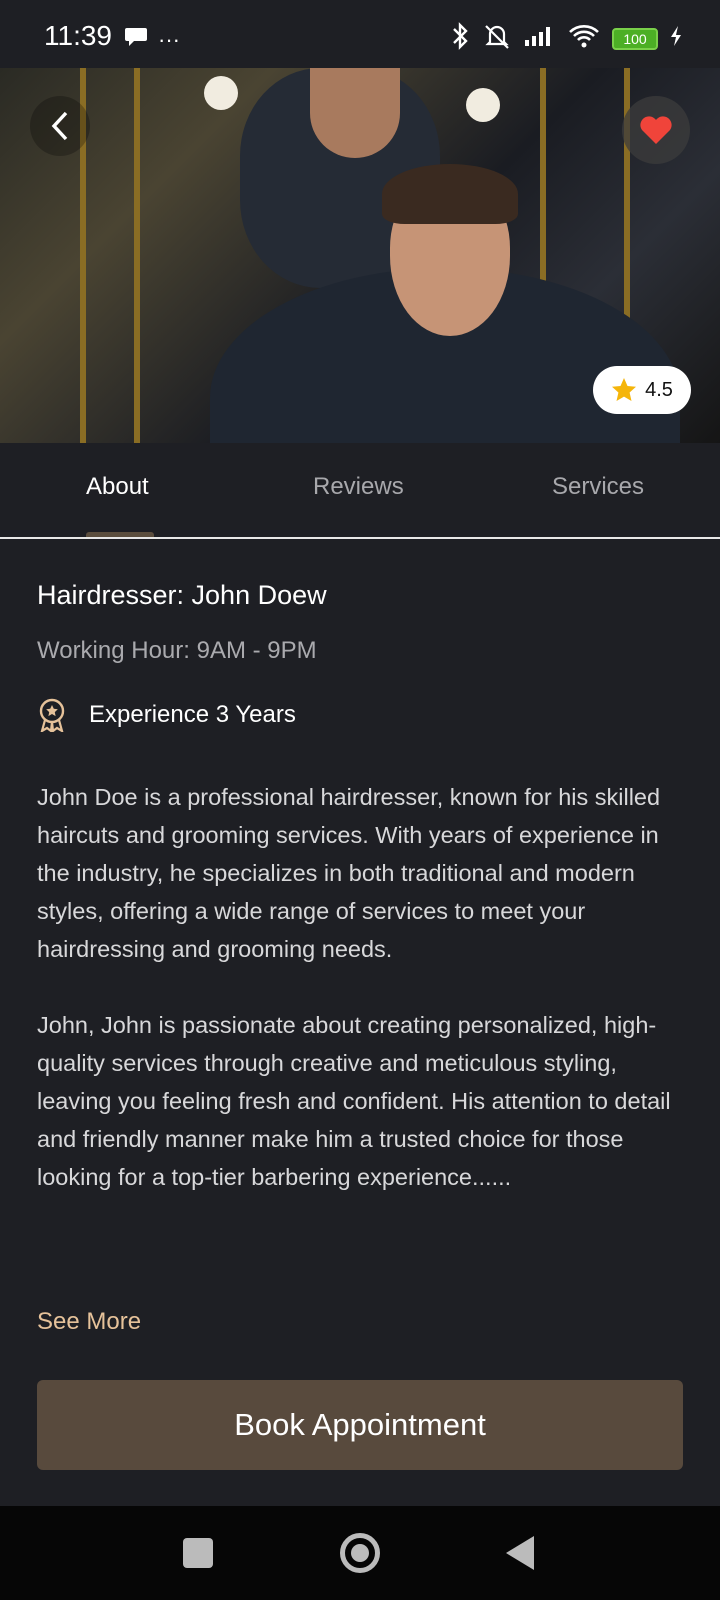 Image resolution: width=720 pixels, height=1600 pixels. Describe the element at coordinates (198, 1553) in the screenshot. I see `recents-button` at that location.